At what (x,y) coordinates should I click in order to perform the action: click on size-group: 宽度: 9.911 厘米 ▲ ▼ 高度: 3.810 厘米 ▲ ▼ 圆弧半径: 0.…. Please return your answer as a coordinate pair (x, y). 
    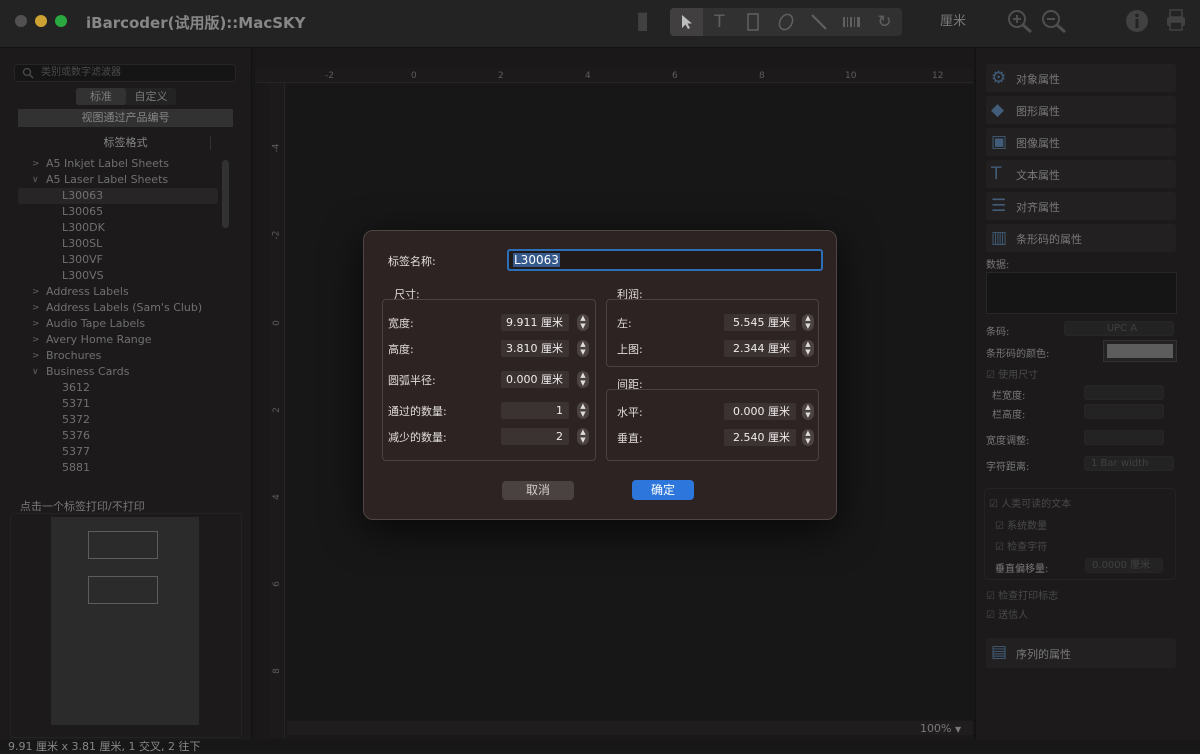
    Looking at the image, I should click on (489, 380).